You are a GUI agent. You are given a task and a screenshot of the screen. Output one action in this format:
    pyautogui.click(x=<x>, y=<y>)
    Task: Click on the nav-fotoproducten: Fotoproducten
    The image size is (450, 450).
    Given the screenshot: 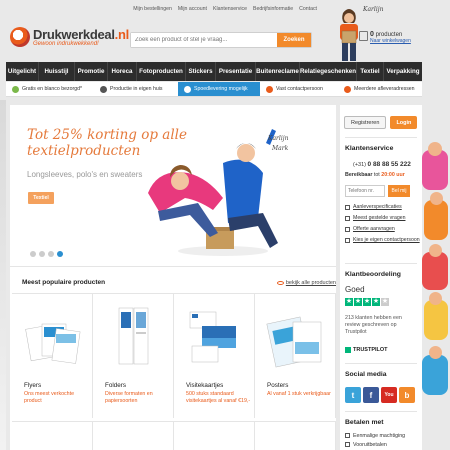 What is the action you would take?
    pyautogui.click(x=161, y=71)
    